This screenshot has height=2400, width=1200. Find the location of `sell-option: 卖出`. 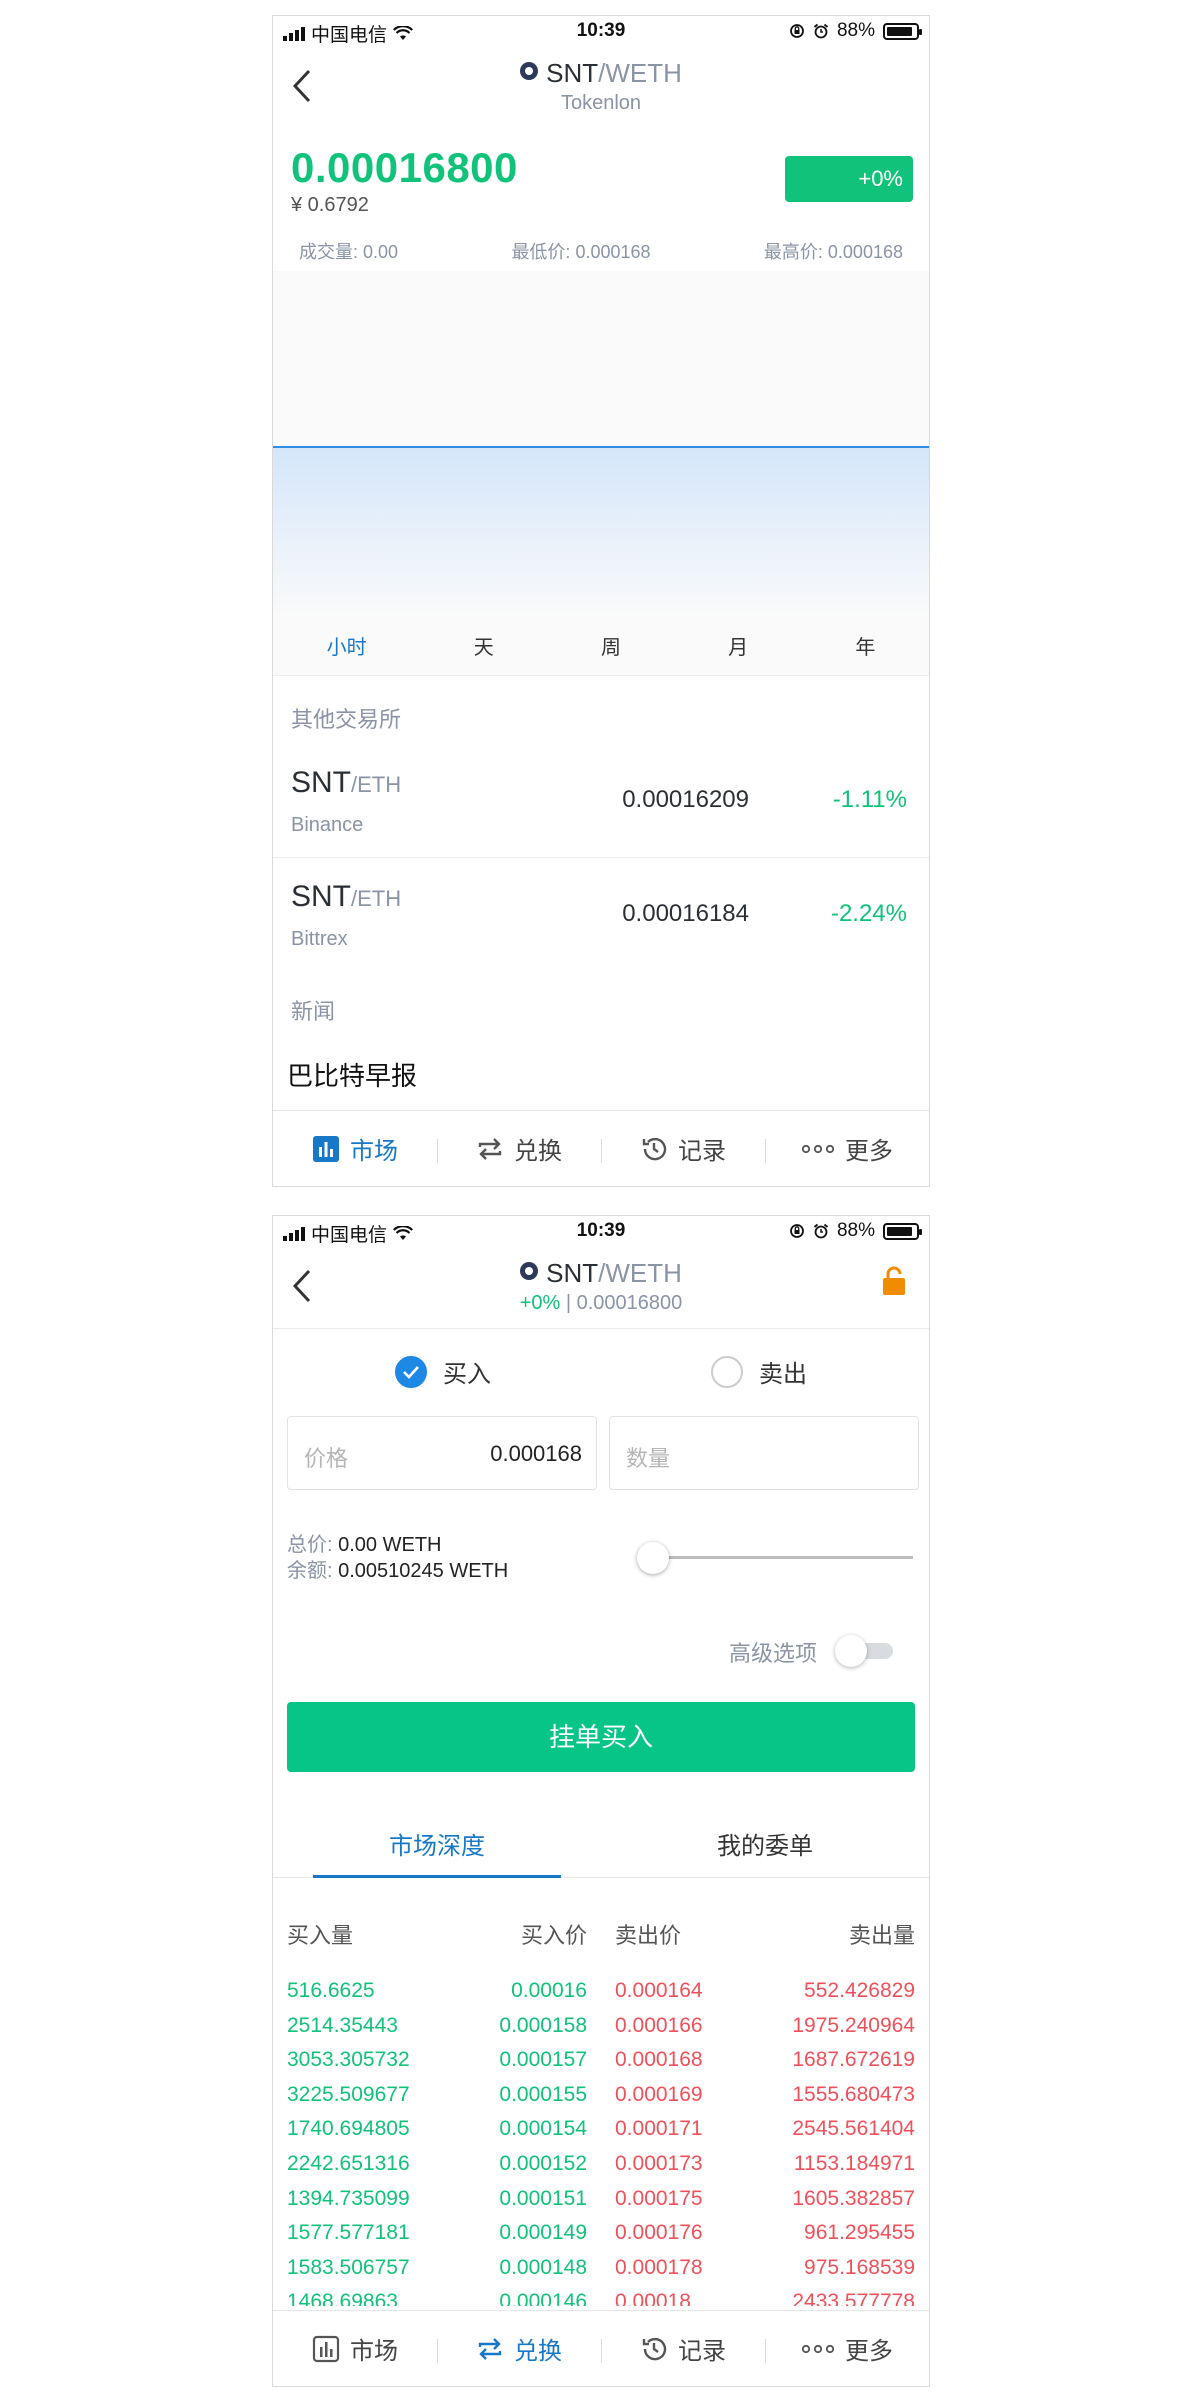

sell-option: 卖出 is located at coordinates (759, 1371).